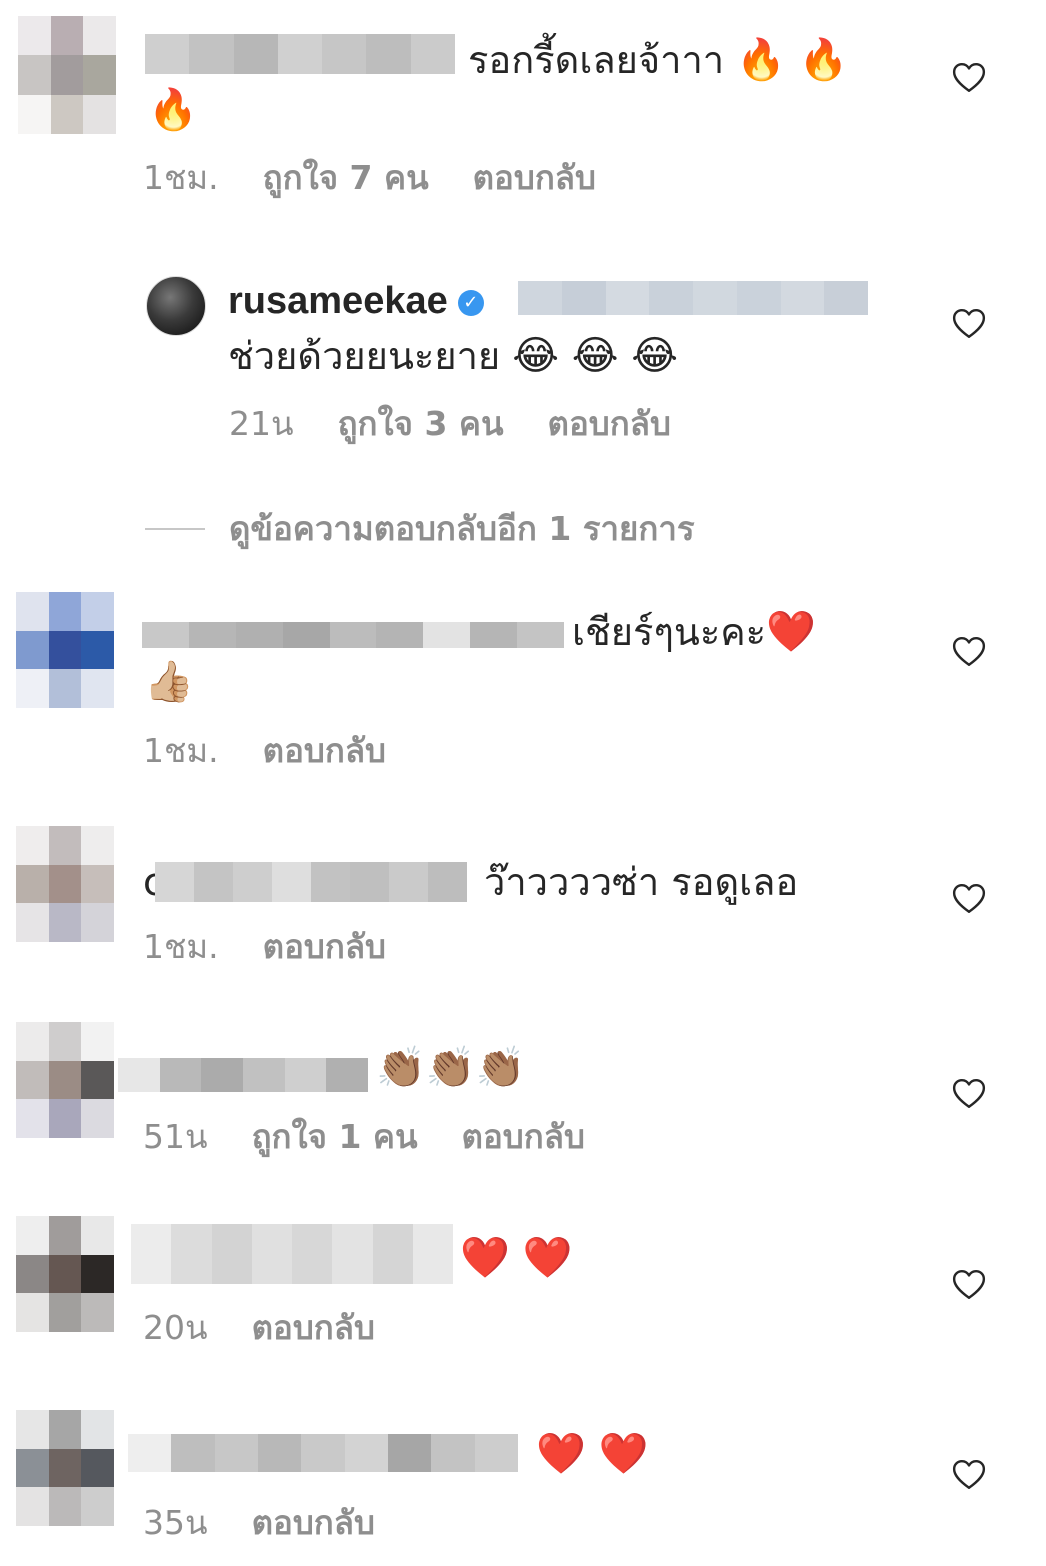 The image size is (1046, 1566). What do you see at coordinates (669, 632) in the screenshot?
I see `comment-body: เชียร์ๆนะคะ` at bounding box center [669, 632].